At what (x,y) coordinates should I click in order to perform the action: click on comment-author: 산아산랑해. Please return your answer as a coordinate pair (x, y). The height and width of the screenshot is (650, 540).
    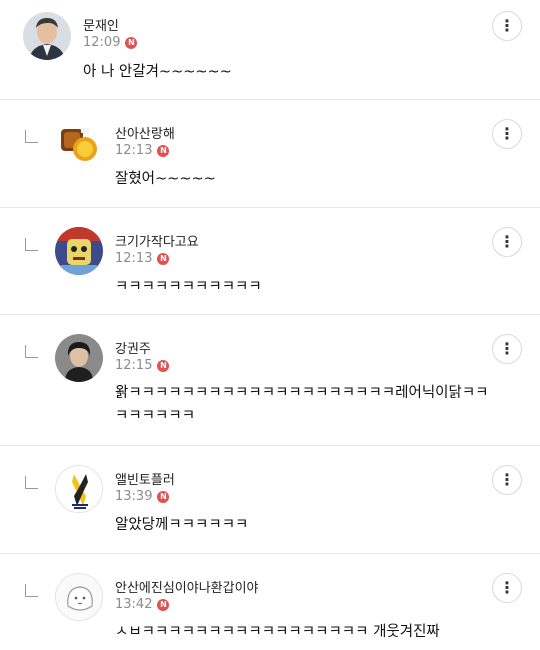
    Looking at the image, I should click on (145, 132).